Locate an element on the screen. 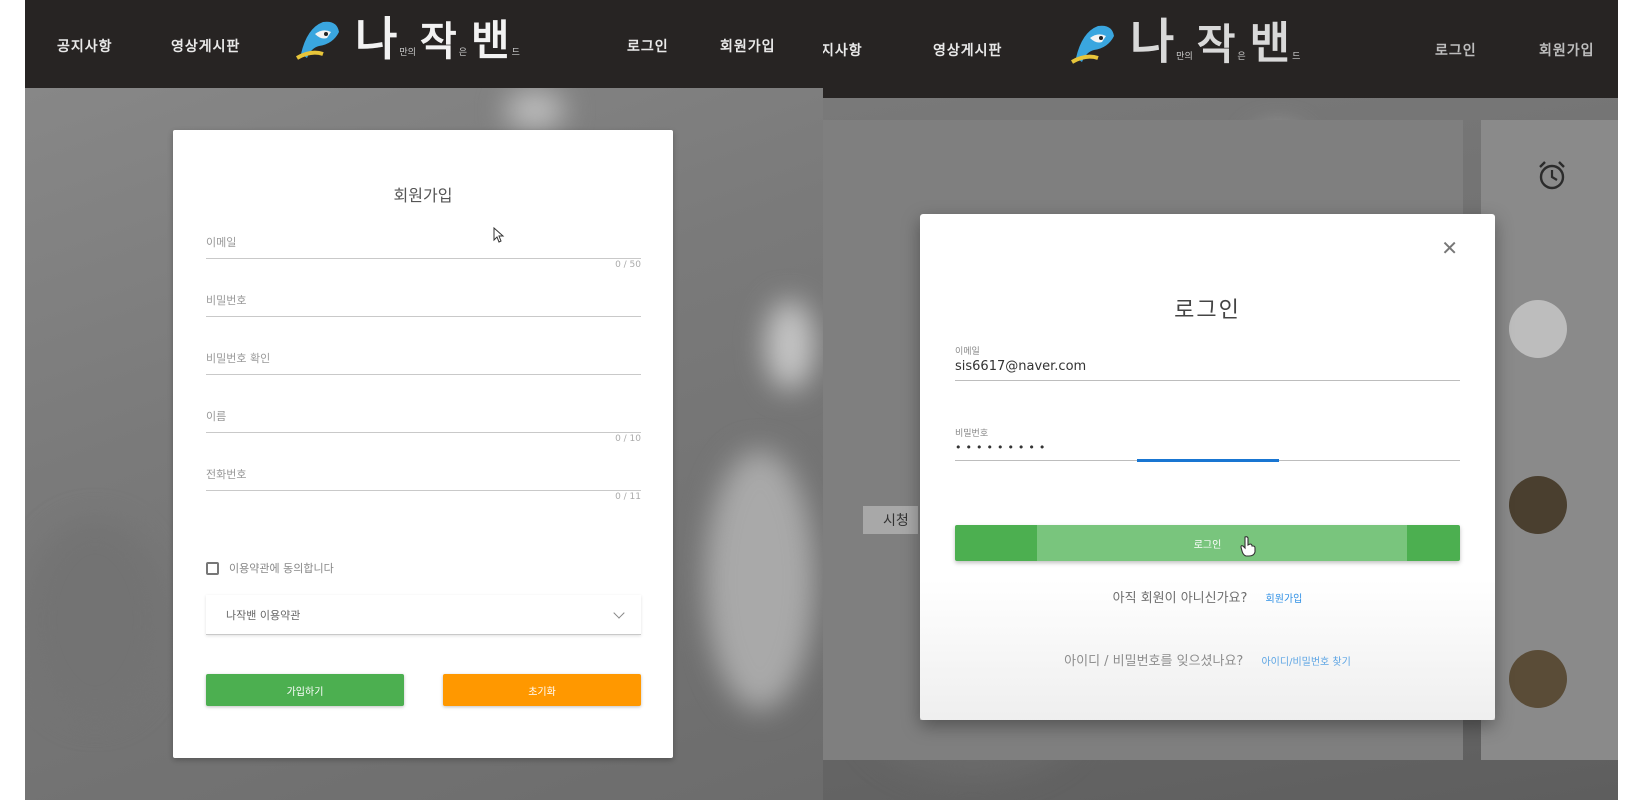 The width and height of the screenshot is (1633, 800). no-account-text: 아직 회원이 아니신가요? is located at coordinates (1180, 598).